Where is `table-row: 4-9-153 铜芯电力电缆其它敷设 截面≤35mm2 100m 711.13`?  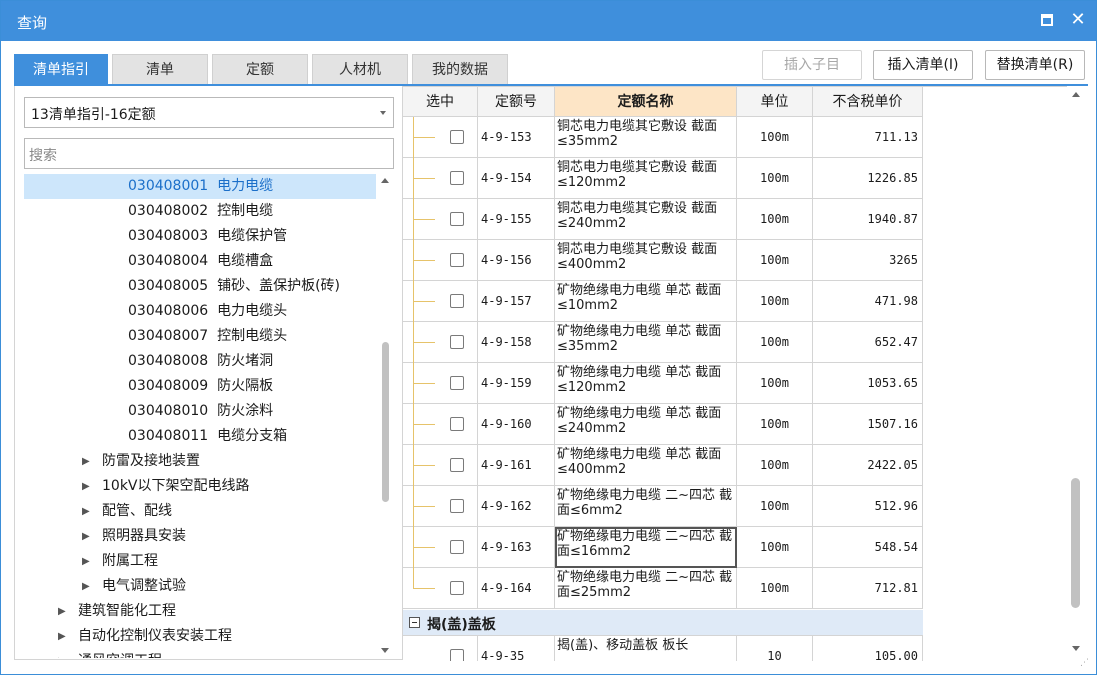
table-row: 4-9-153 铜芯电力电缆其它敷设 截面≤35mm2 100m 711.13 is located at coordinates (663, 137).